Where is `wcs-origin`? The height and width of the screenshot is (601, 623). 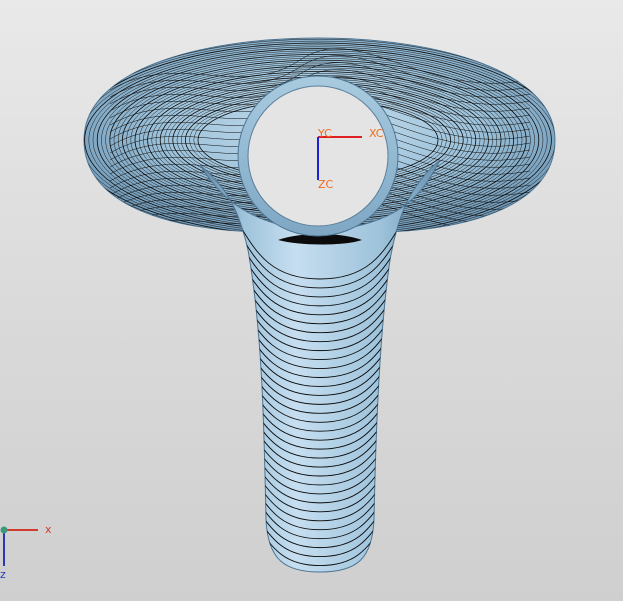 wcs-origin is located at coordinates (4, 530).